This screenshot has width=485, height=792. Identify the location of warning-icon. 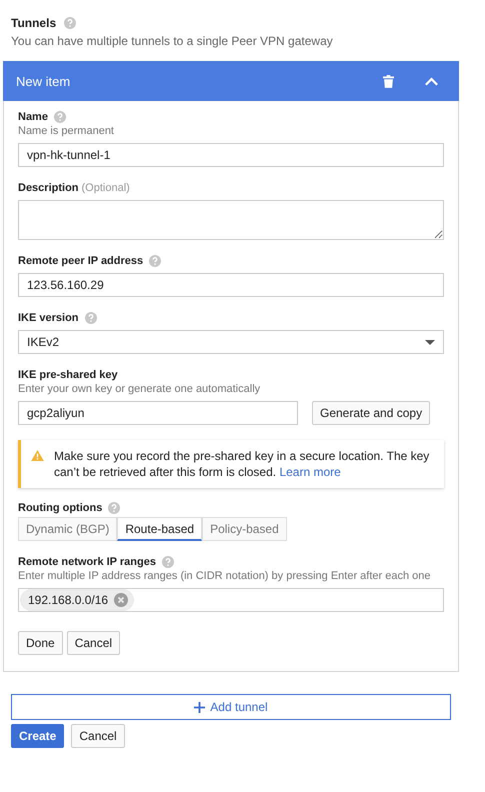
(37, 455).